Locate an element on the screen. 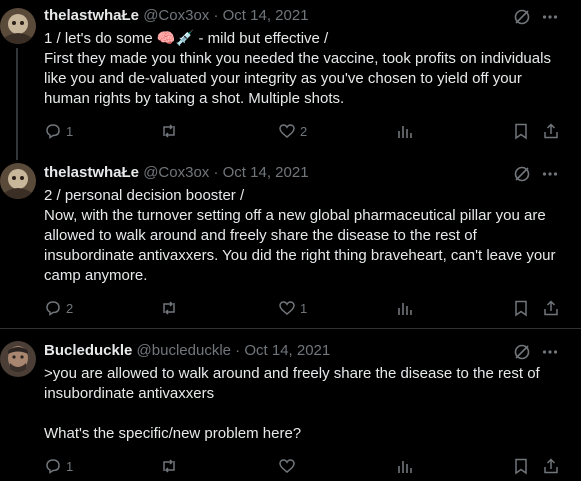  tweet-text-line1-end: - mild but effective / is located at coordinates (261, 38).